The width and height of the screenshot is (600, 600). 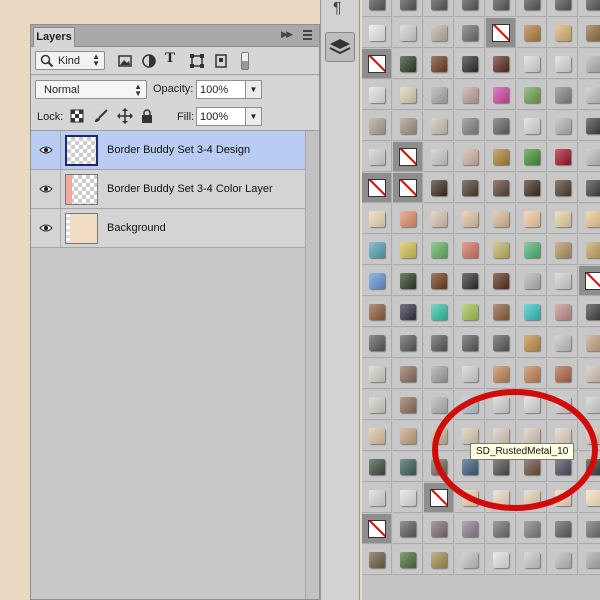 I want to click on brush-icon, so click(x=101, y=116).